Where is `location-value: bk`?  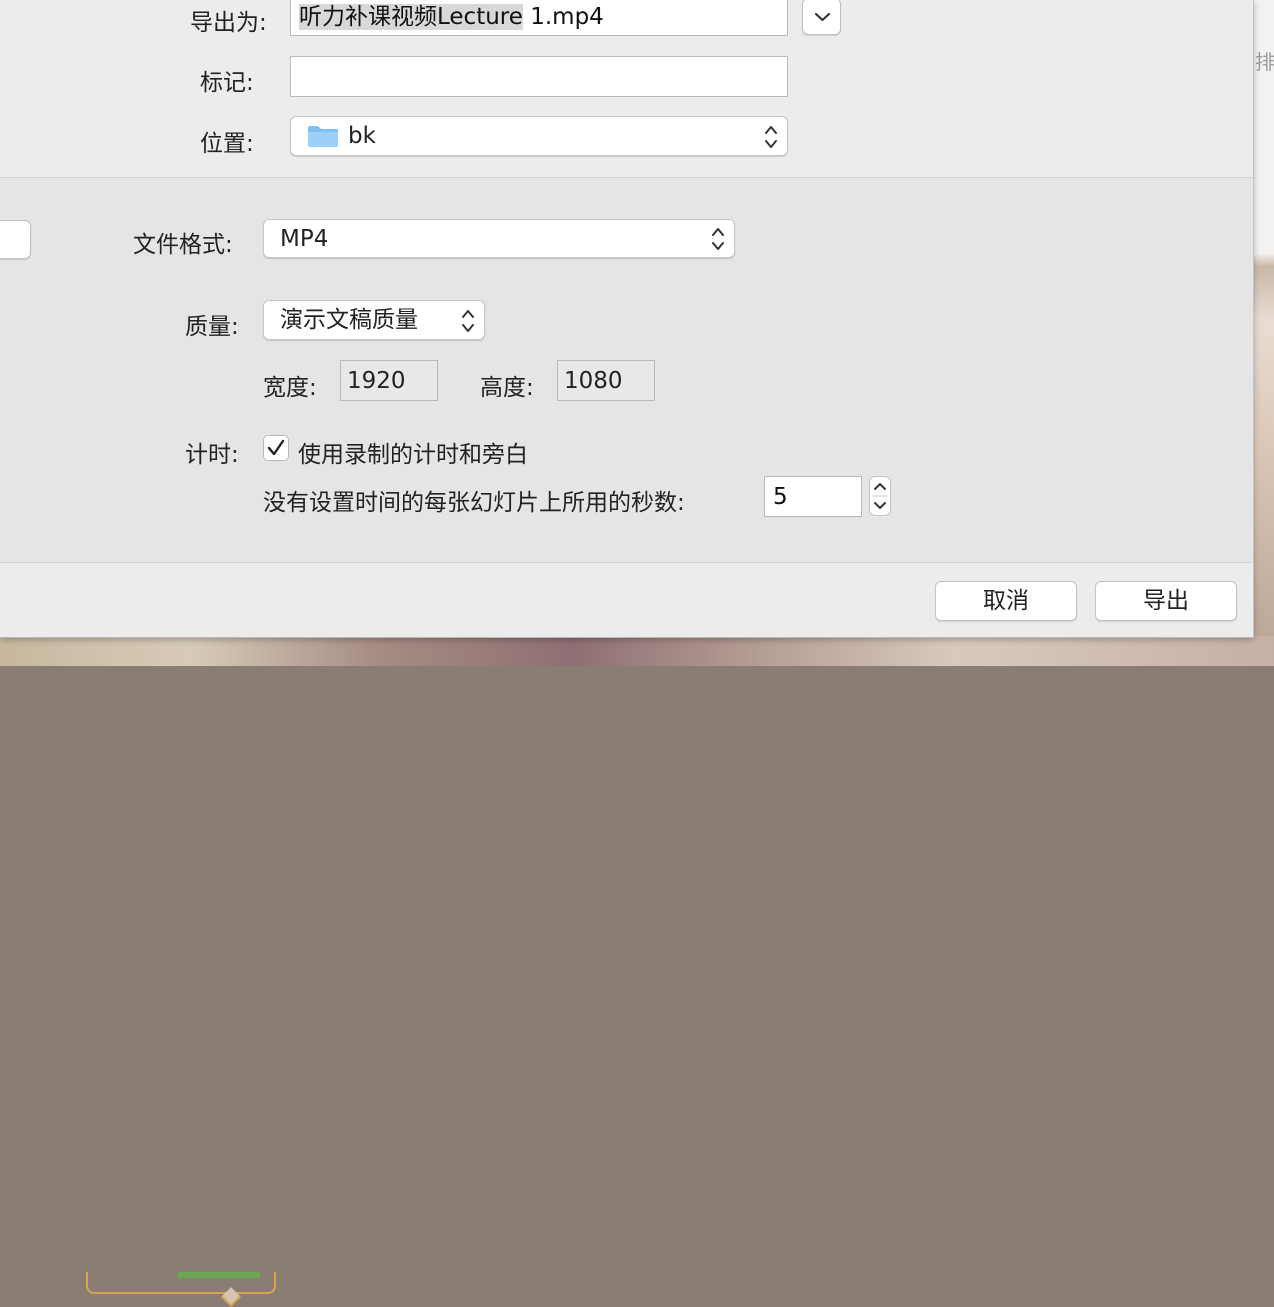
location-value: bk is located at coordinates (362, 136).